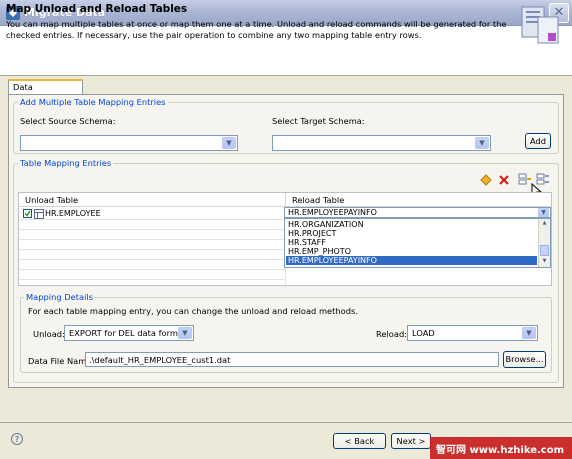 This screenshot has height=459, width=572. I want to click on checkmark-icon, so click(27, 213).